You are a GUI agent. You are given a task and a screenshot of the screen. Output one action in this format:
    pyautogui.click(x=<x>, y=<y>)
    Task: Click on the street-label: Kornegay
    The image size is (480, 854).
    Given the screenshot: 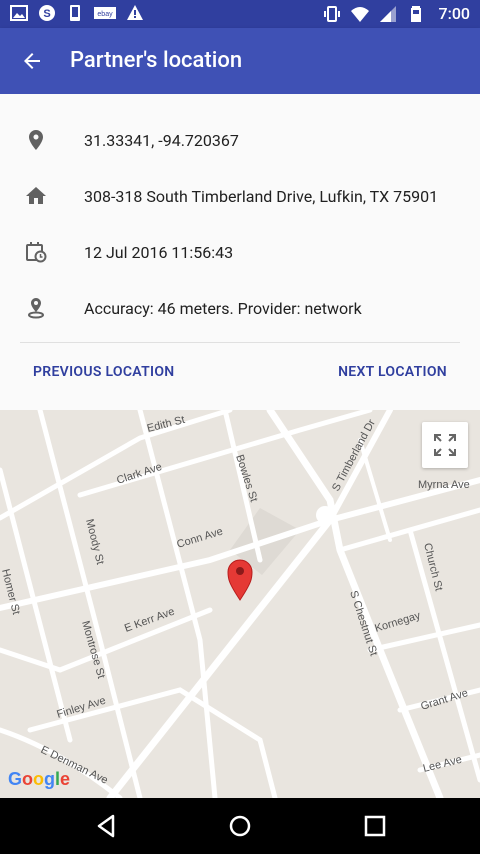 What is the action you would take?
    pyautogui.click(x=397, y=621)
    